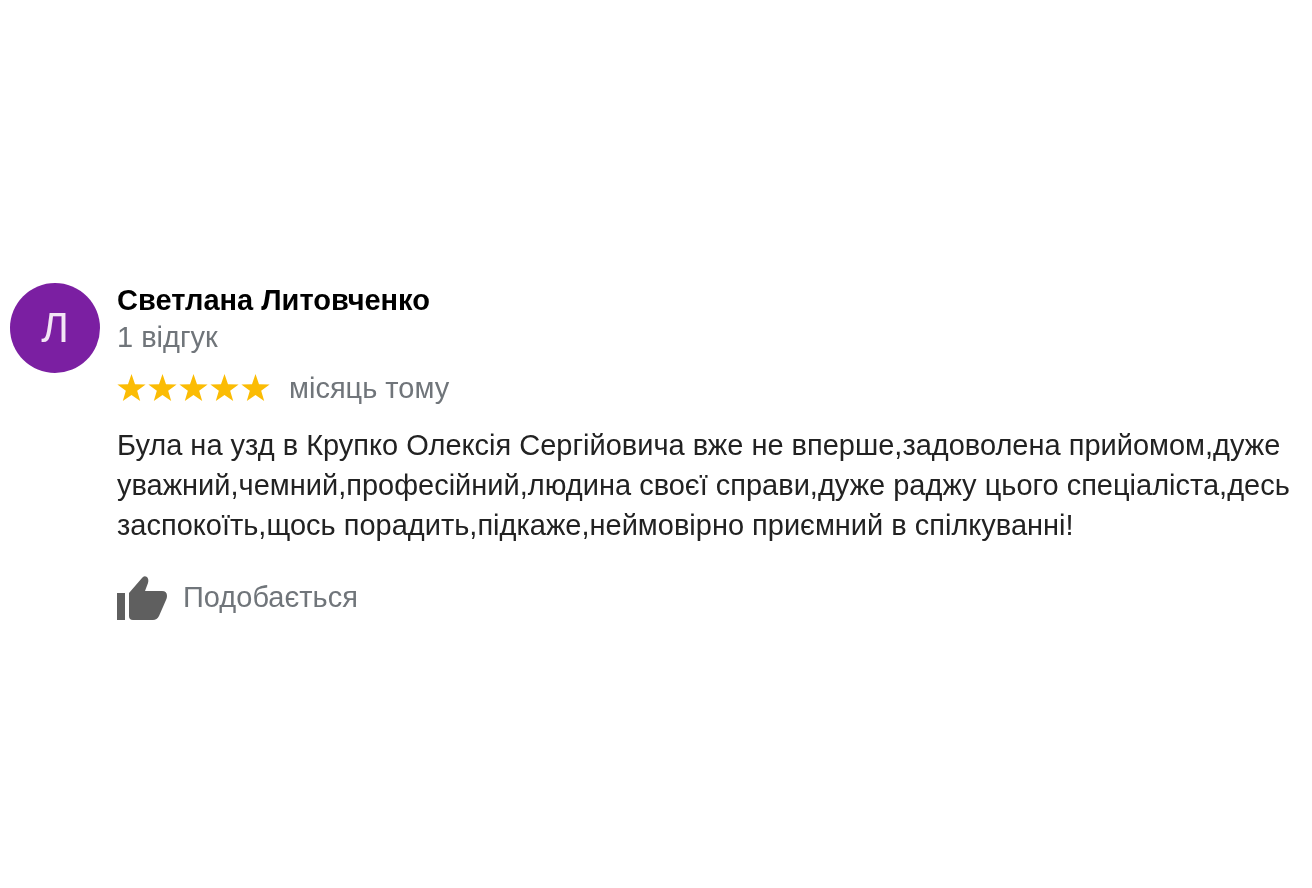  What do you see at coordinates (237, 597) in the screenshot?
I see `like-button: Подобається` at bounding box center [237, 597].